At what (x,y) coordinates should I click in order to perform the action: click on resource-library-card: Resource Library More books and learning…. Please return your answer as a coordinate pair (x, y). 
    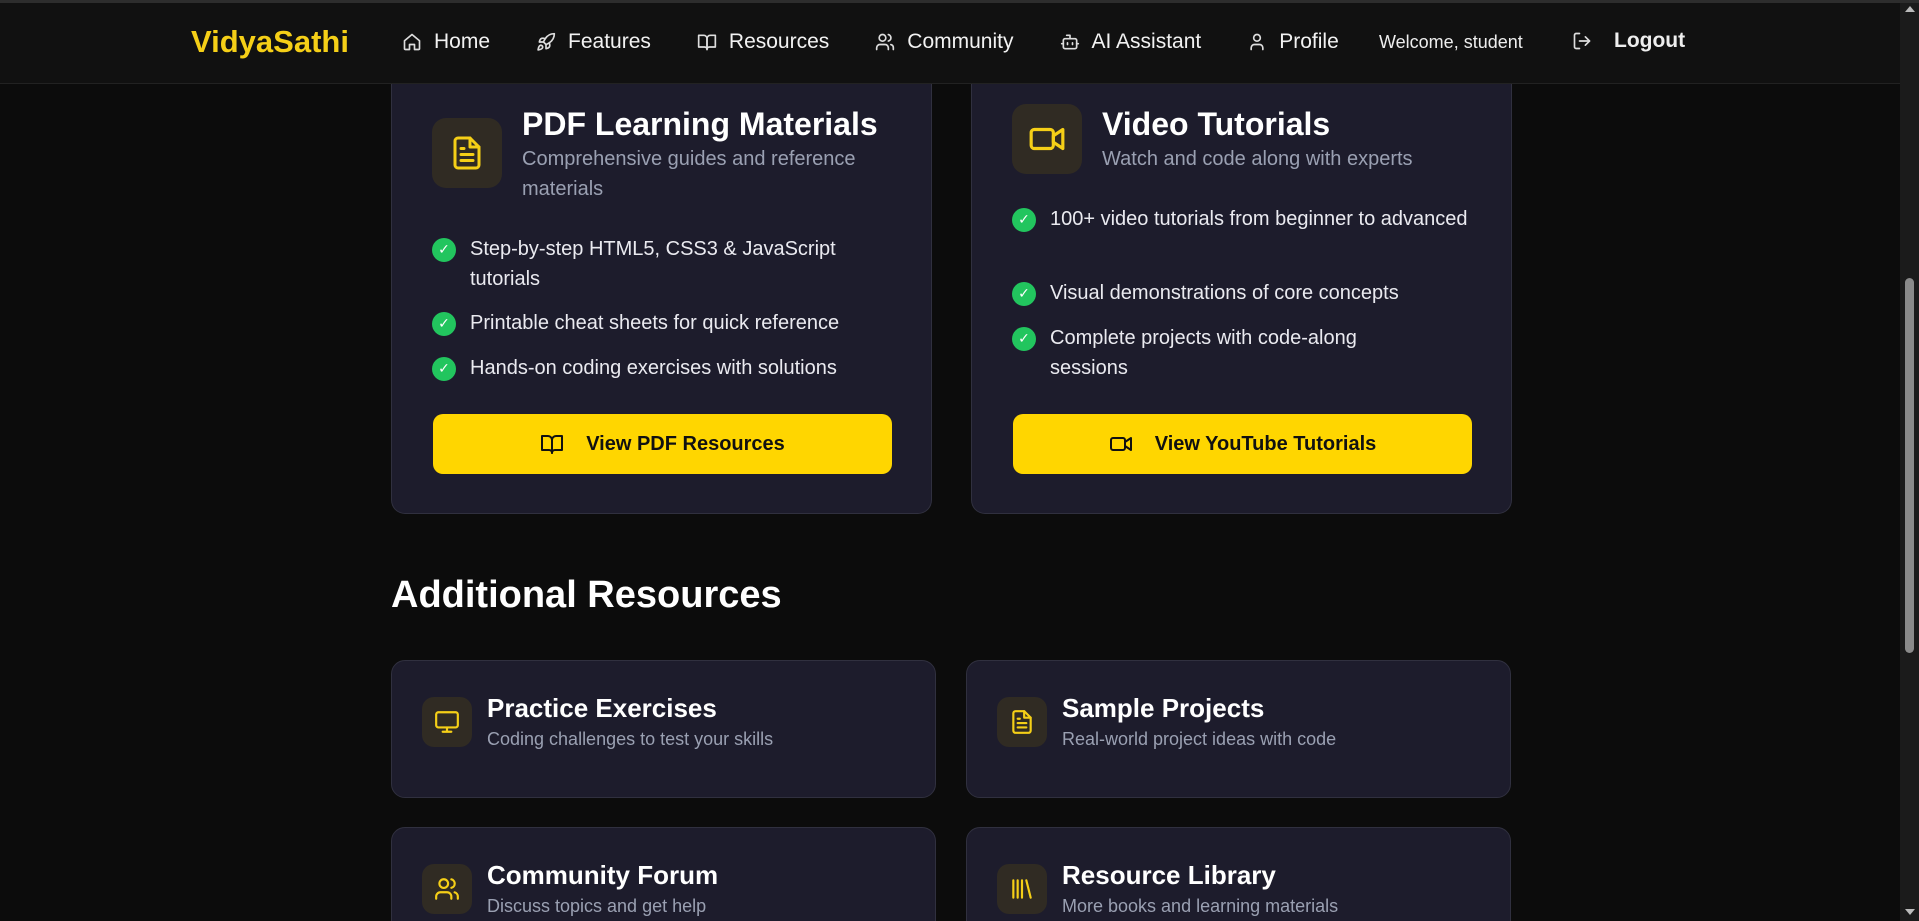
    Looking at the image, I should click on (1238, 874).